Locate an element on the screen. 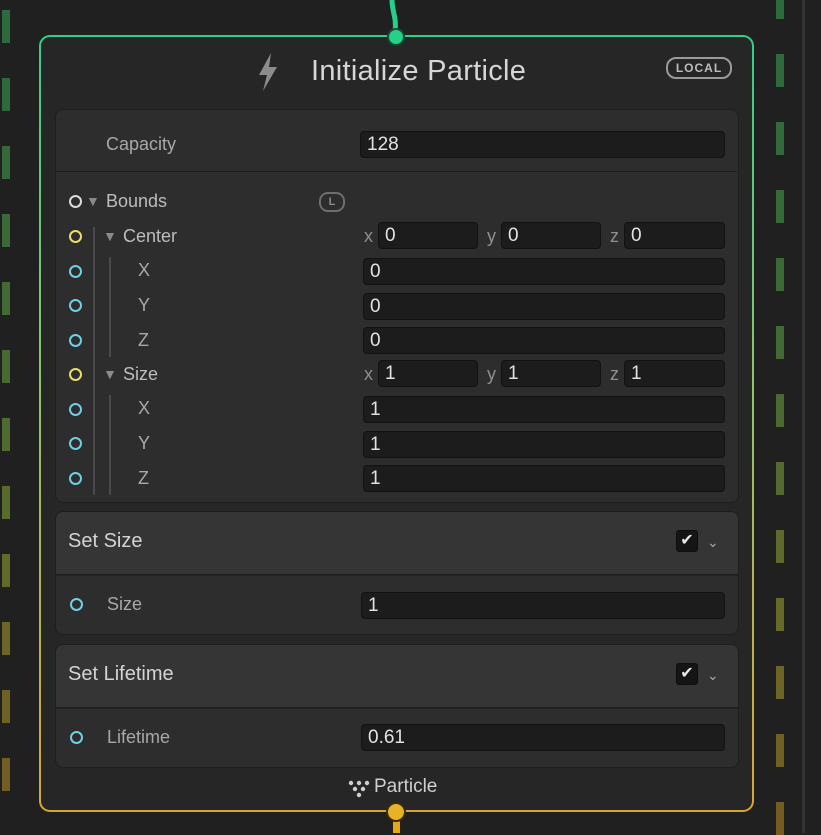 The width and height of the screenshot is (821, 835). size-x-field: 1 is located at coordinates (428, 373).